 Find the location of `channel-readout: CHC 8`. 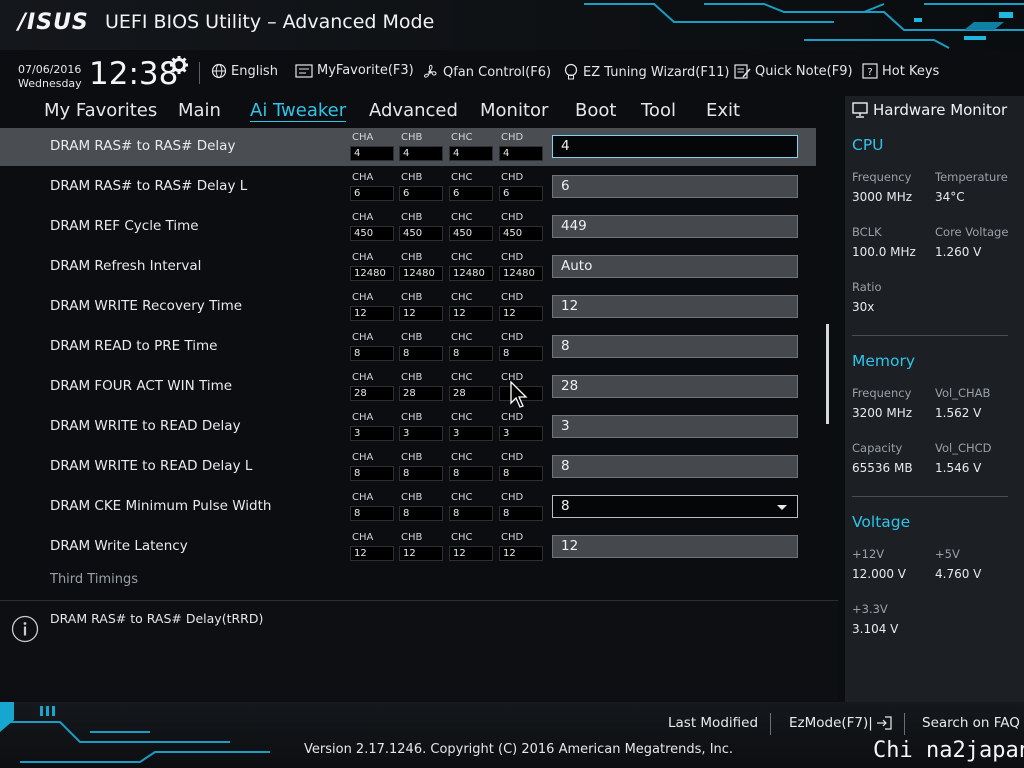

channel-readout: CHC 8 is located at coordinates (471, 346).